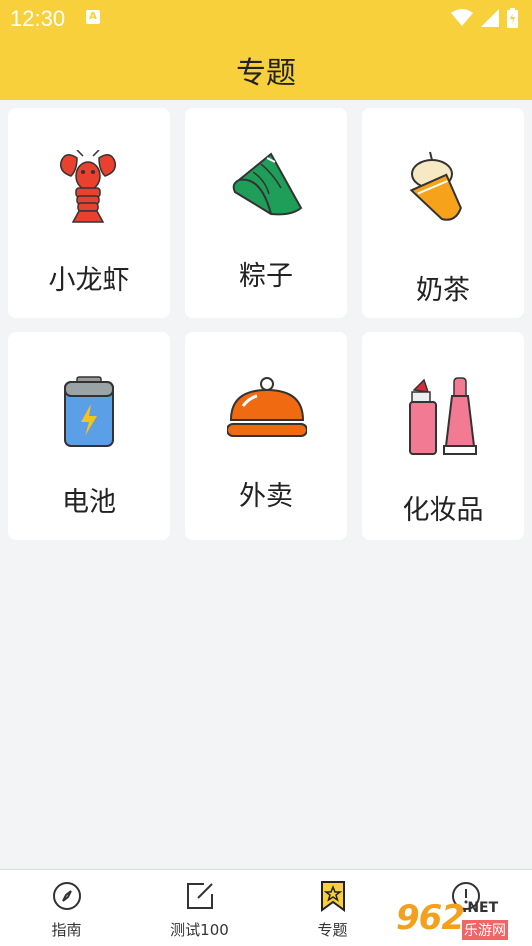  What do you see at coordinates (512, 18) in the screenshot?
I see `battery-status-icon` at bounding box center [512, 18].